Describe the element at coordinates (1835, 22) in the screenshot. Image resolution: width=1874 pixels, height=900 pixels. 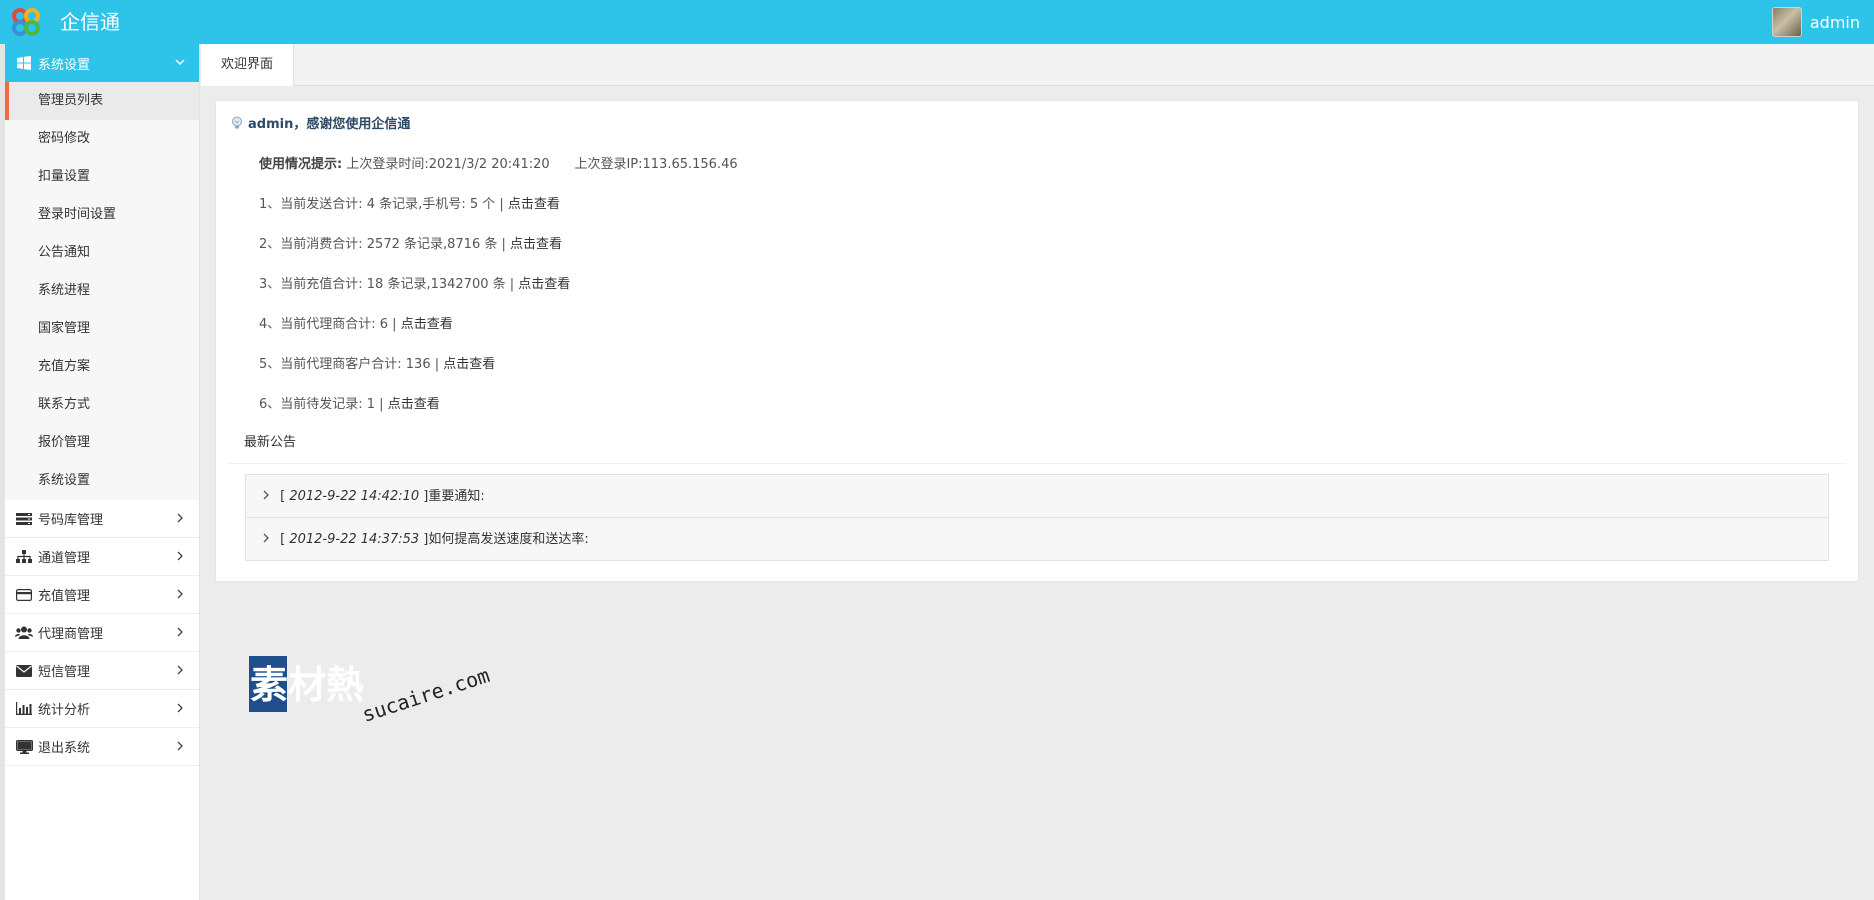
I see `user-name: admin` at that location.